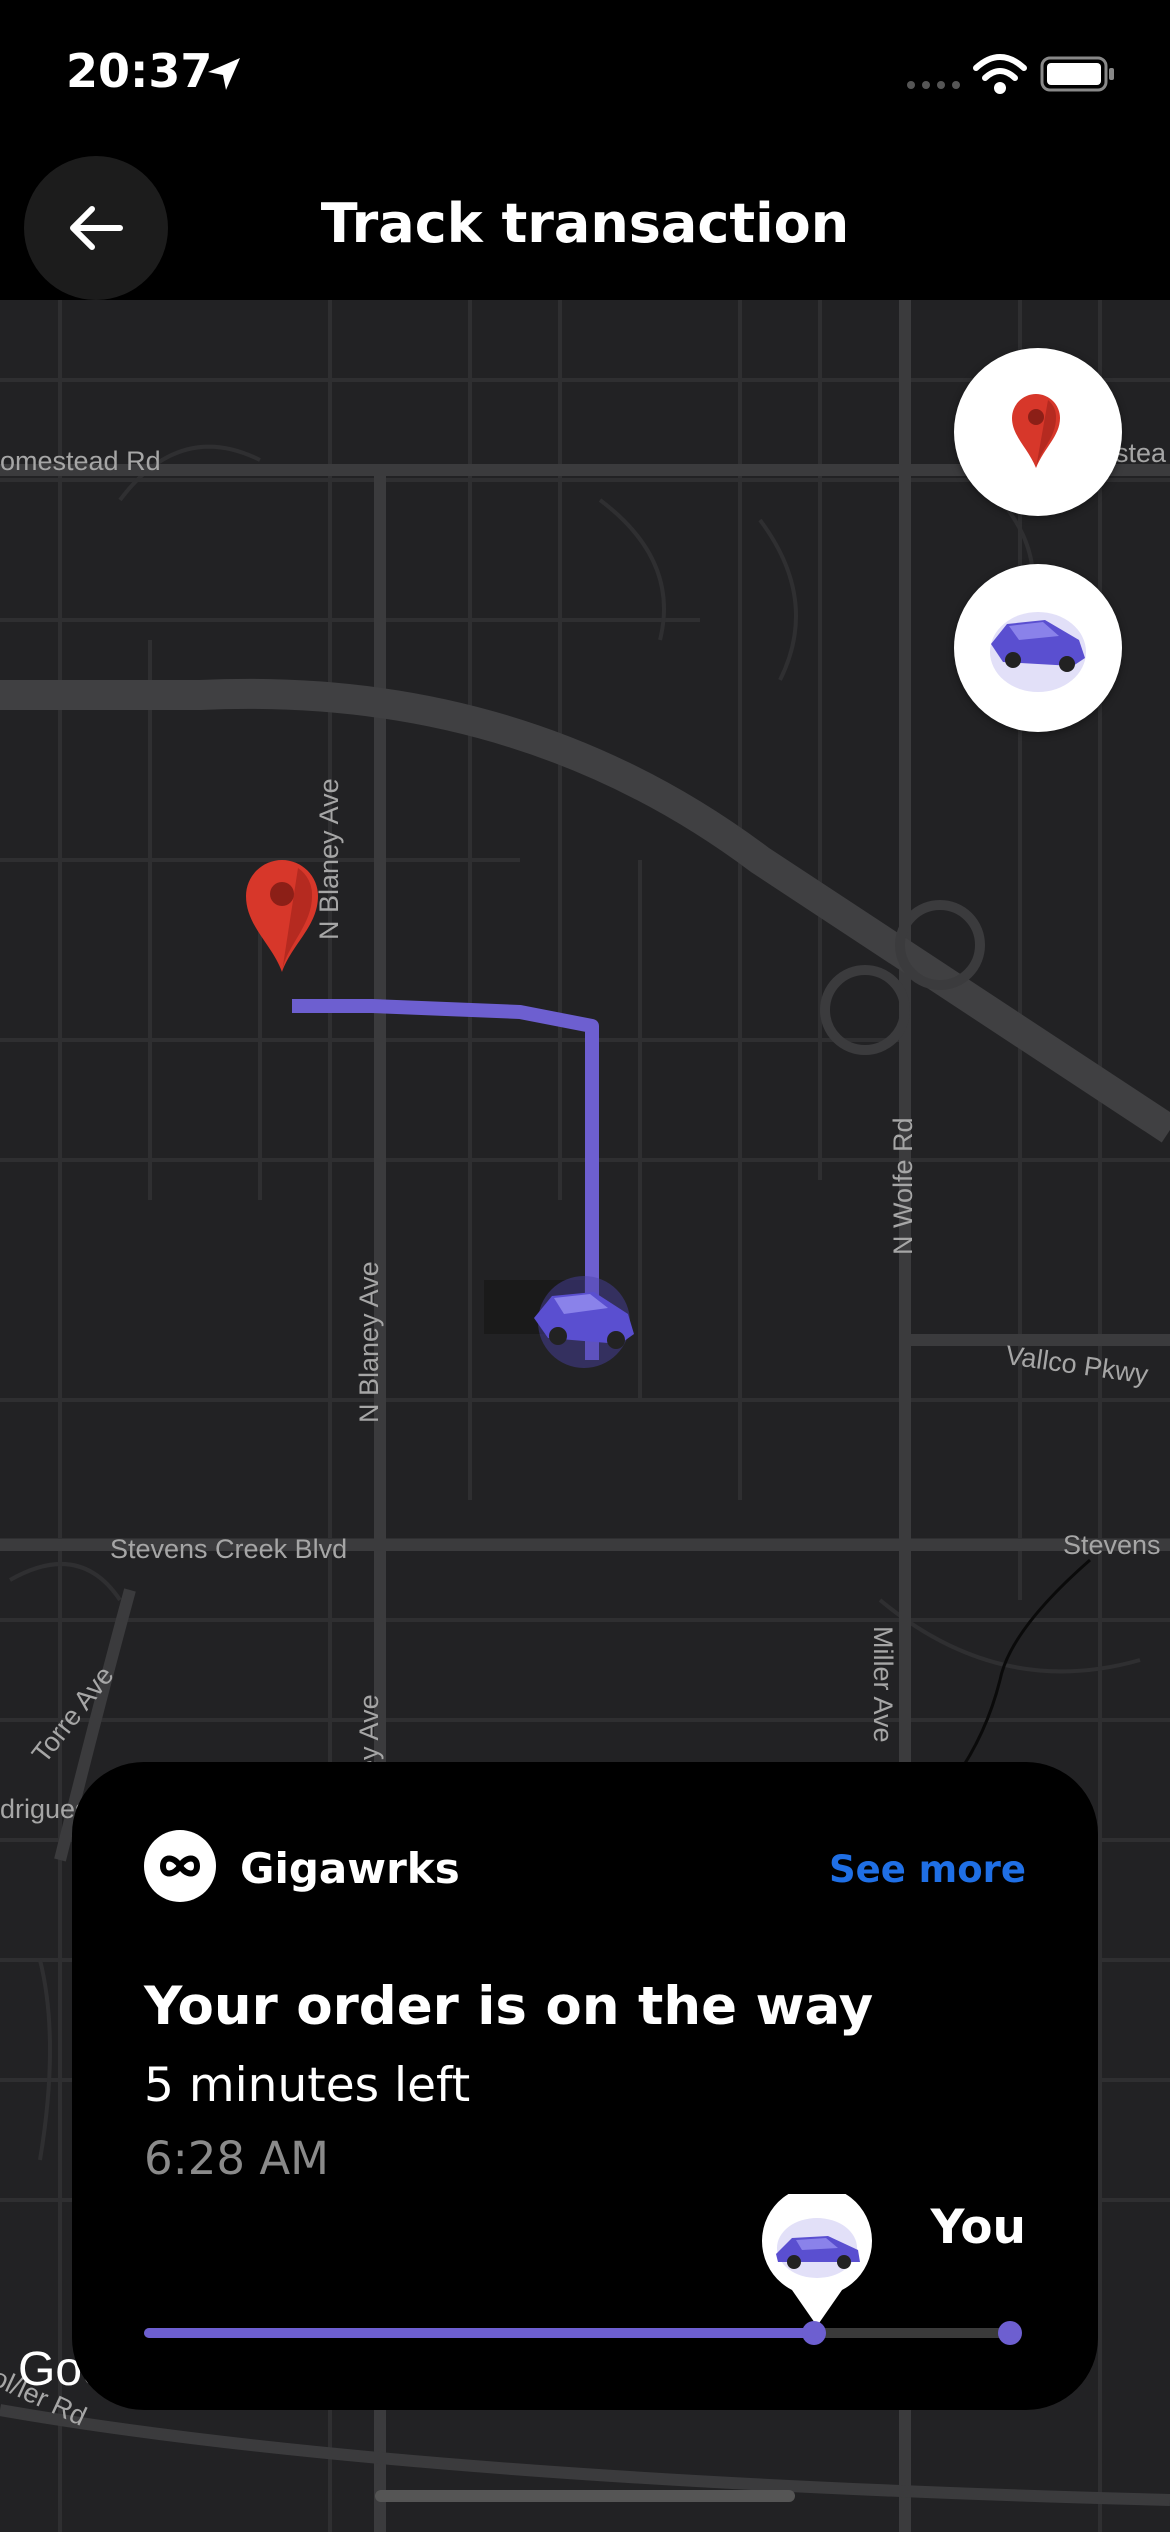  Describe the element at coordinates (509, 2006) in the screenshot. I see `order-status-title: Your order is on the way` at that location.